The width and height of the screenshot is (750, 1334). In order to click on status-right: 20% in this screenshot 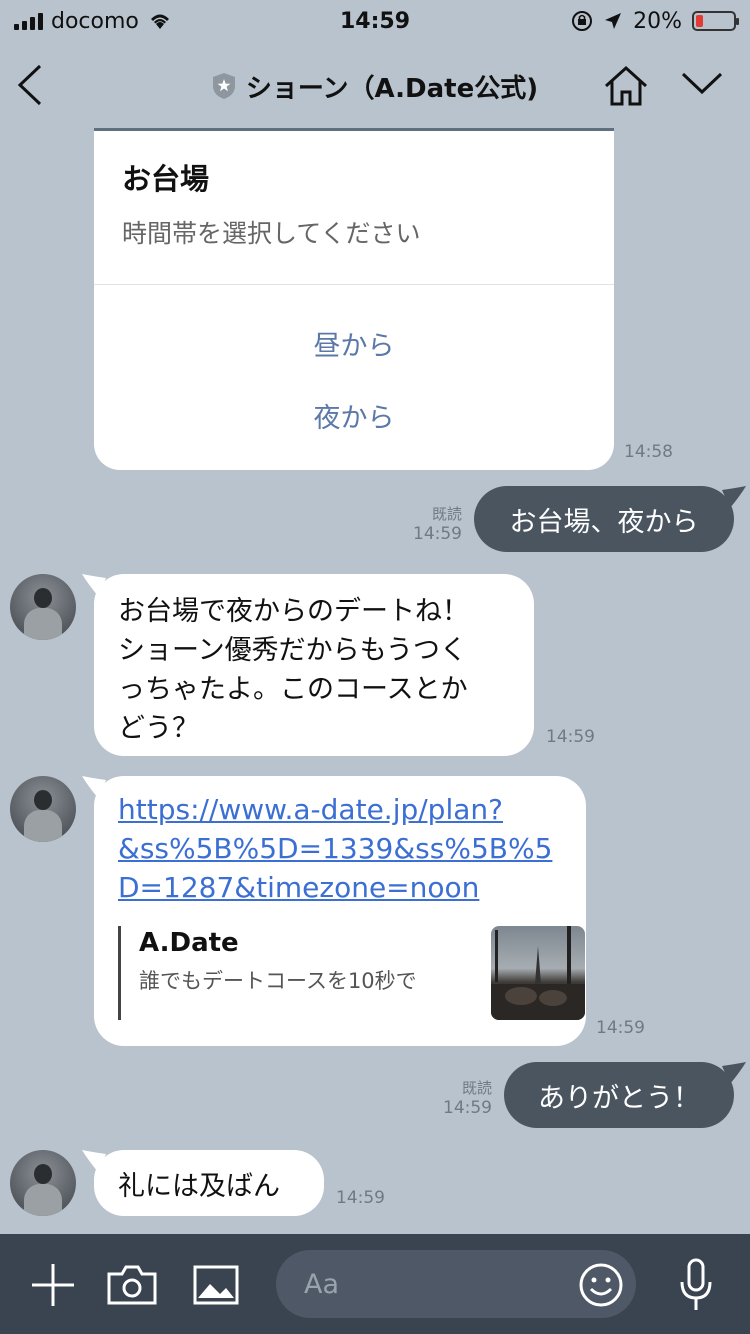, I will do `click(655, 21)`.